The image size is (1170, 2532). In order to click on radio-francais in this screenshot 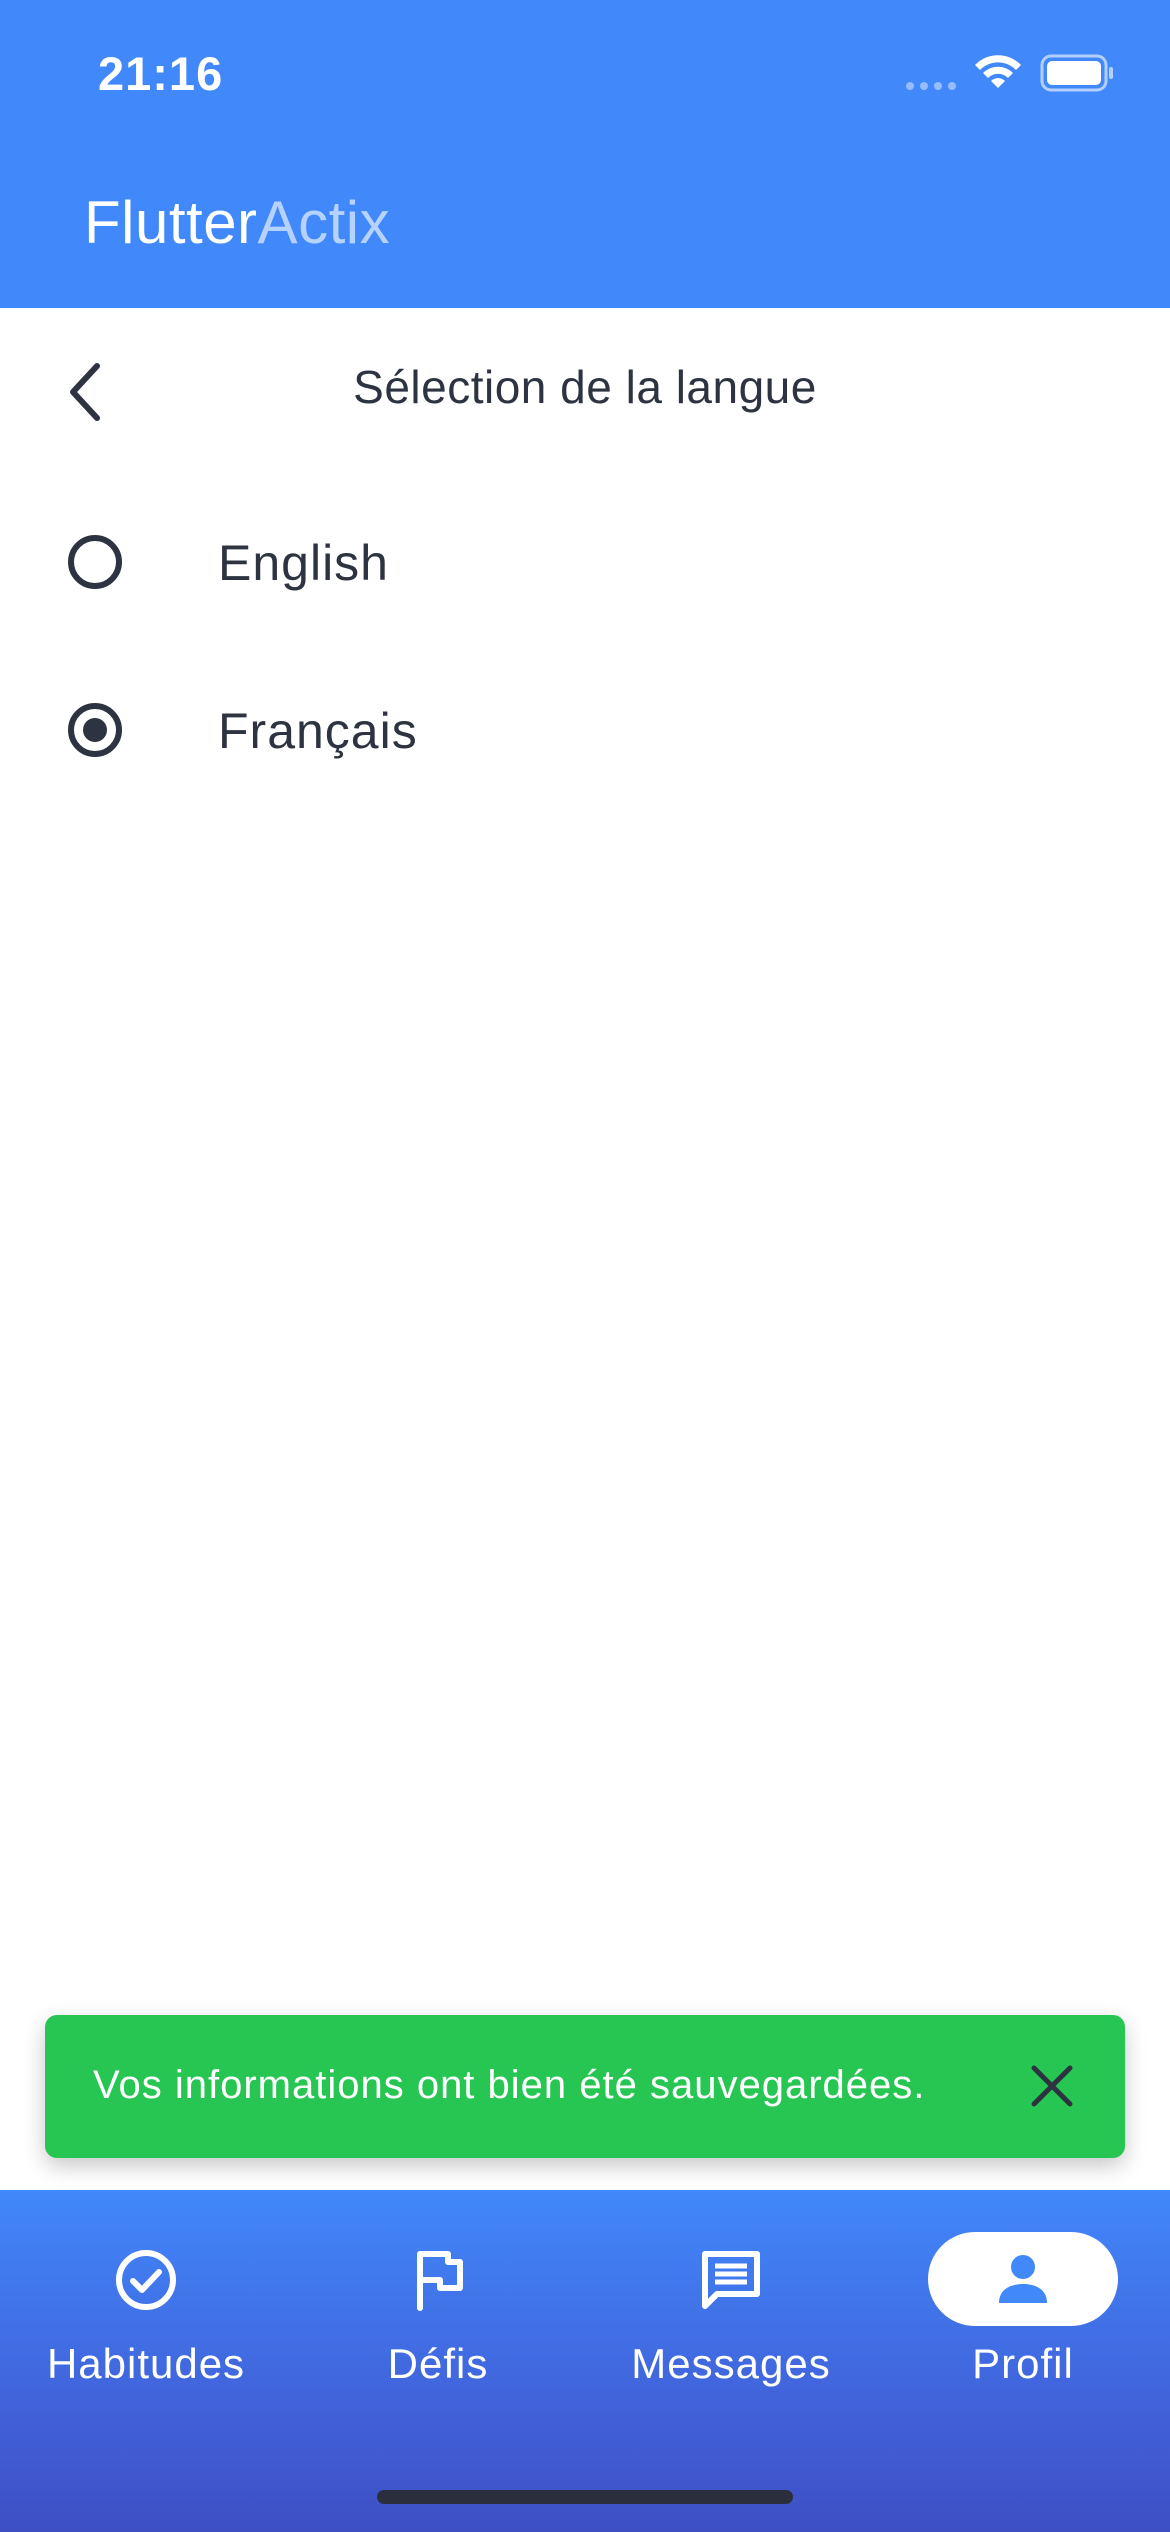, I will do `click(95, 730)`.